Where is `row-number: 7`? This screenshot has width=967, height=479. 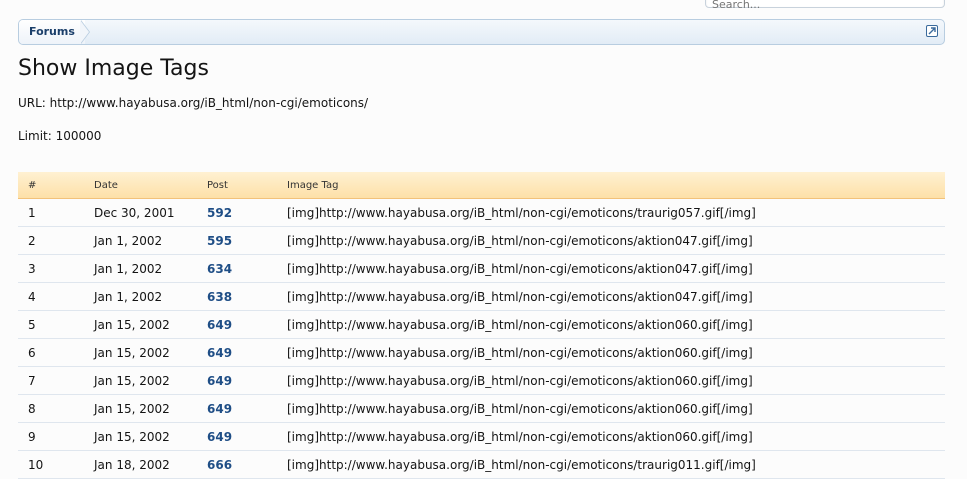
row-number: 7 is located at coordinates (56, 380).